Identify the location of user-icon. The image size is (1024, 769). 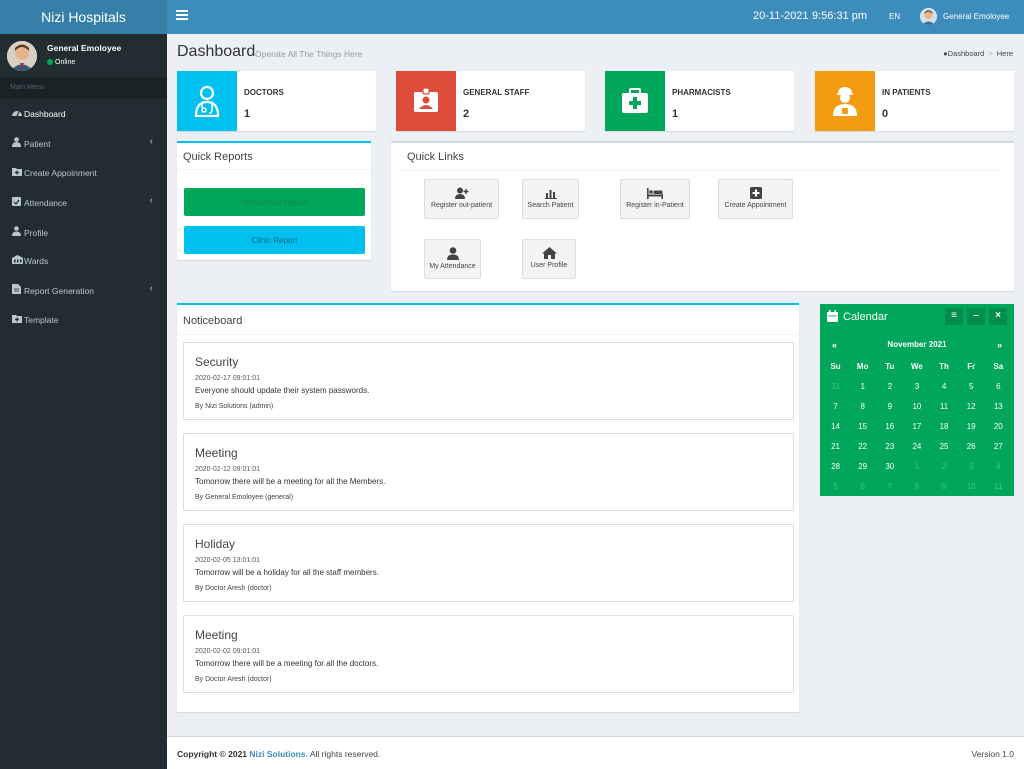
(17, 231).